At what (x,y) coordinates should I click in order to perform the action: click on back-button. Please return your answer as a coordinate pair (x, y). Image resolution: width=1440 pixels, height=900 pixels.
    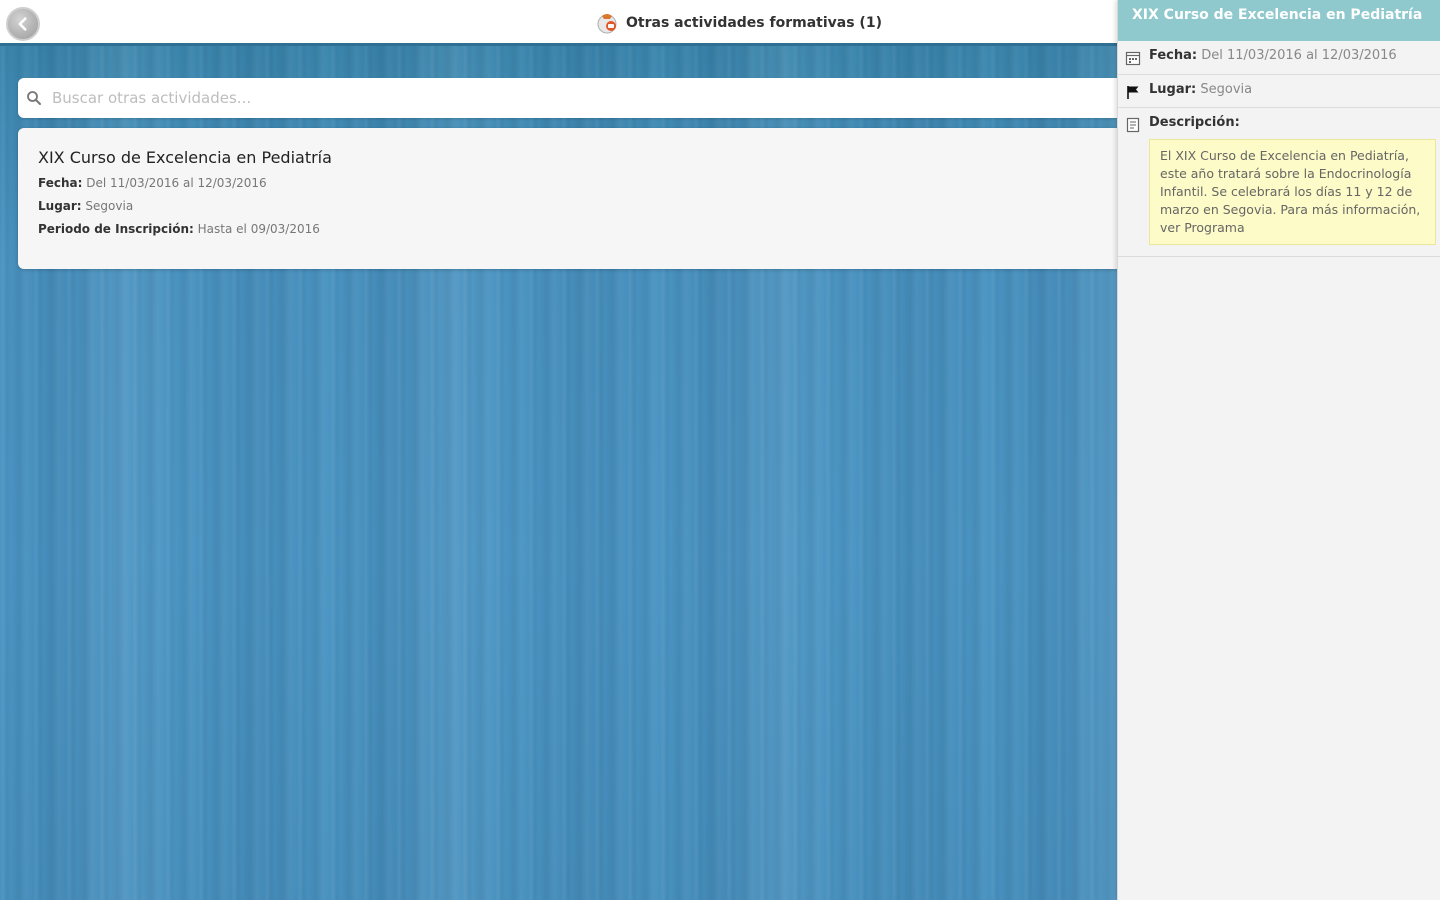
    Looking at the image, I should click on (23, 24).